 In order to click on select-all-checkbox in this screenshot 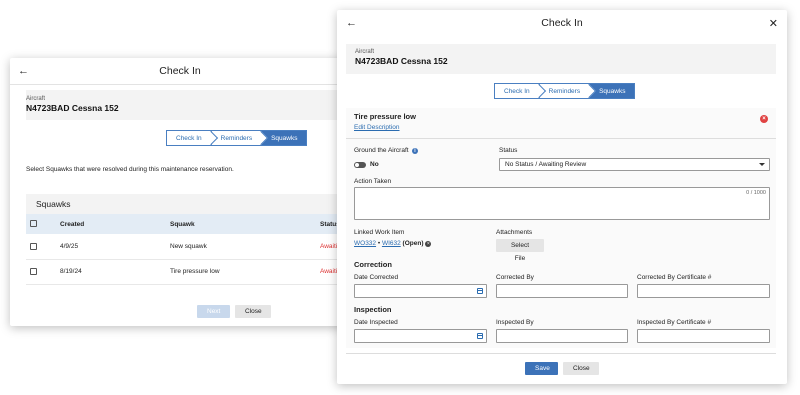, I will do `click(33, 224)`.